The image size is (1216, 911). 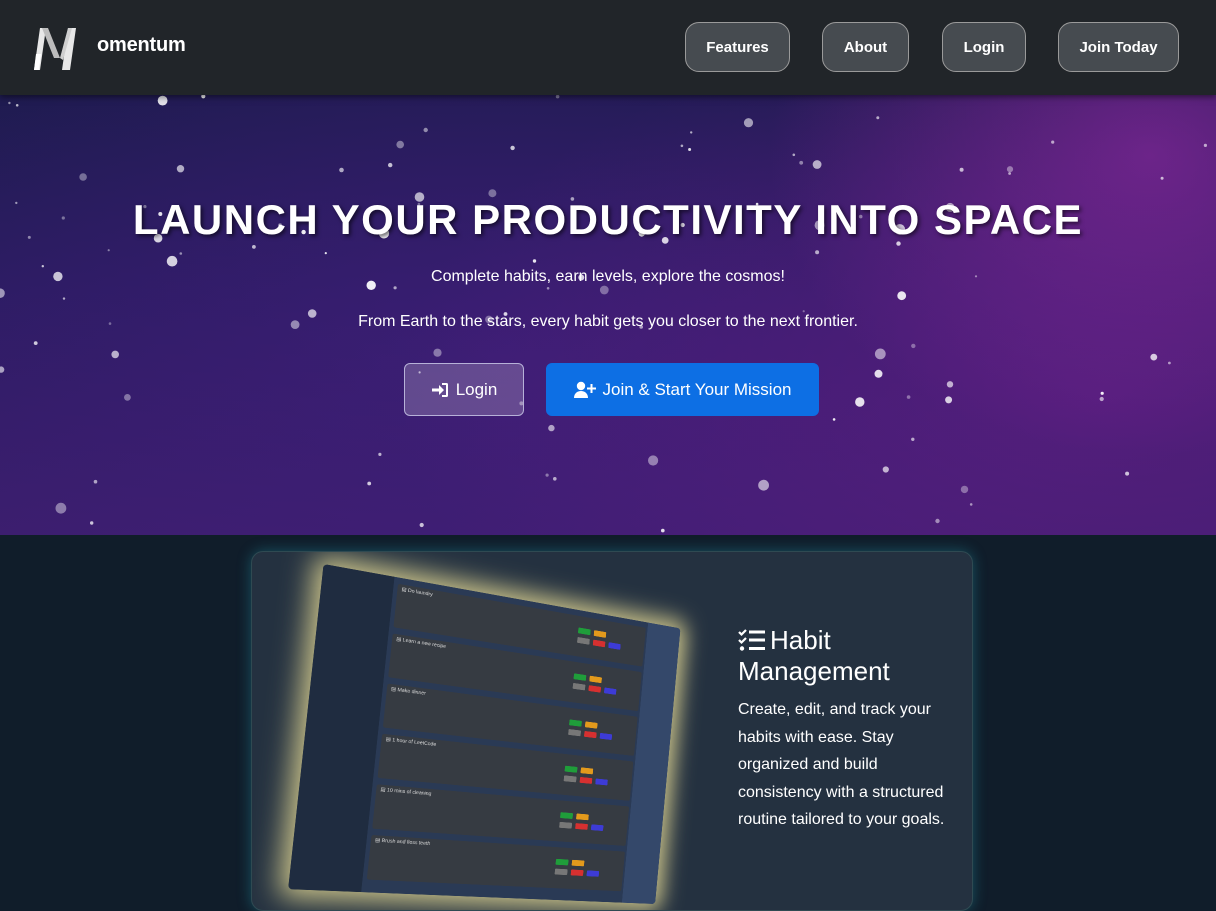 What do you see at coordinates (403, 842) in the screenshot?
I see `preview-habit-name: ▤ Brush and floss teeth` at bounding box center [403, 842].